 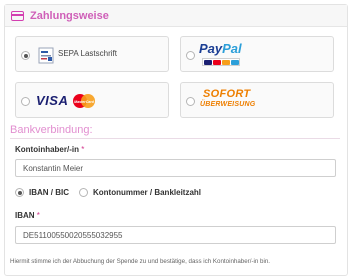 What do you see at coordinates (175, 168) in the screenshot?
I see `holder-input: Konstantin Meier` at bounding box center [175, 168].